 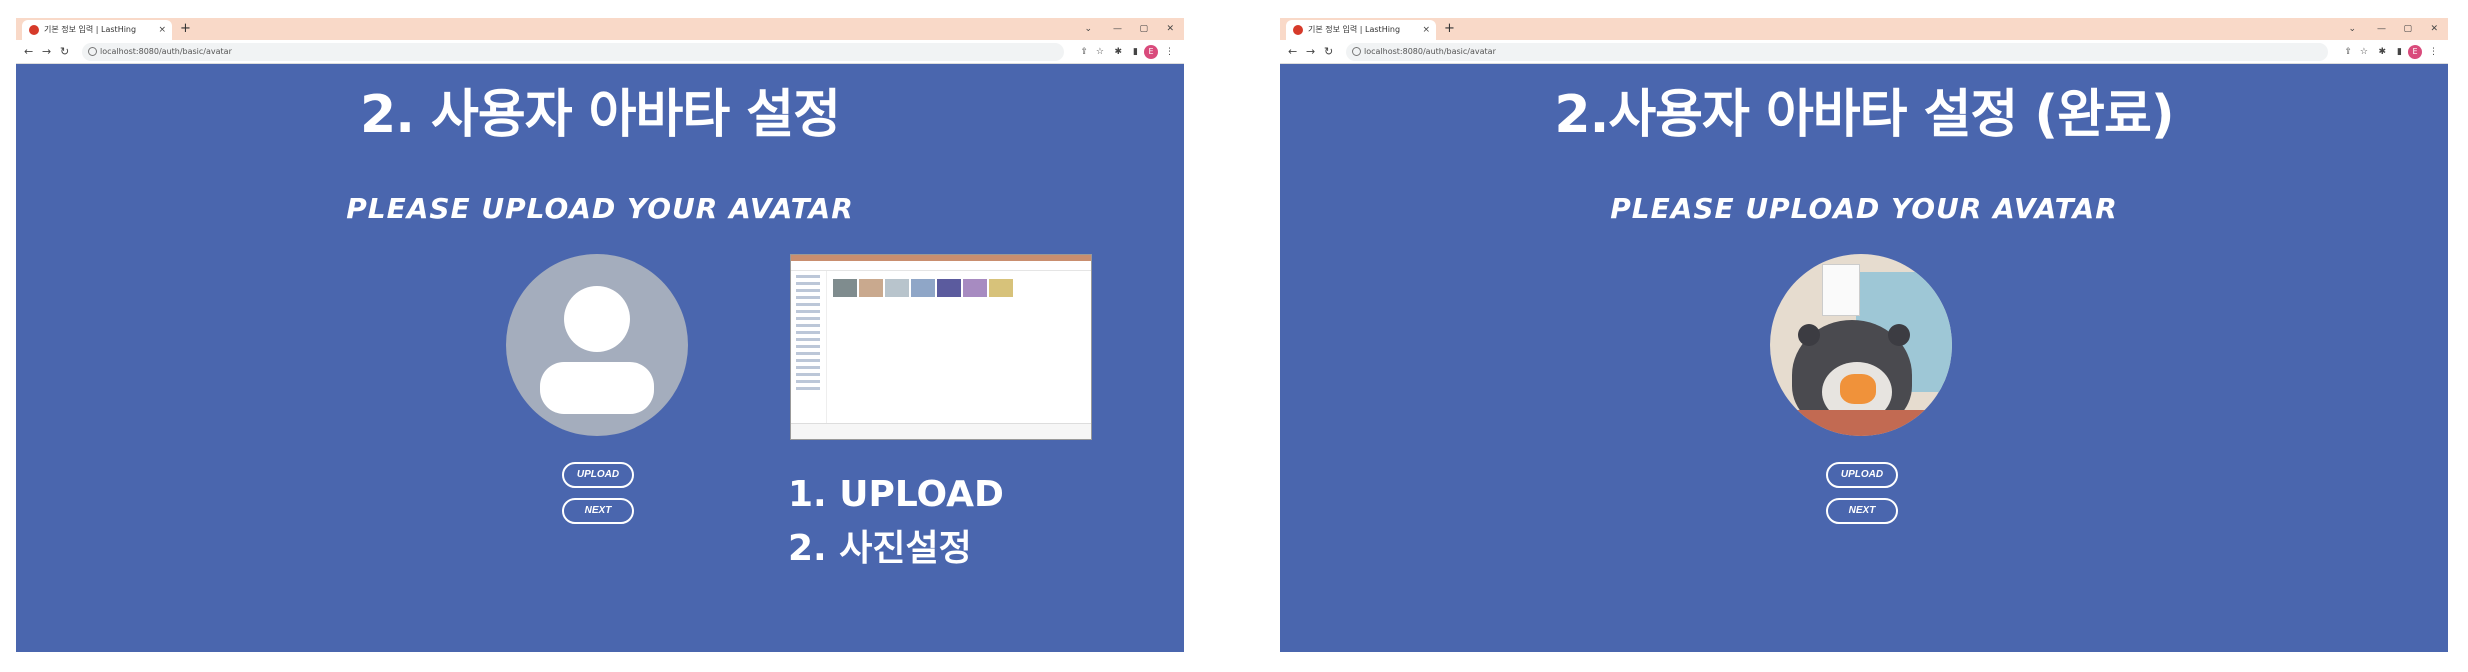 What do you see at coordinates (1861, 423) in the screenshot?
I see `avatar-table` at bounding box center [1861, 423].